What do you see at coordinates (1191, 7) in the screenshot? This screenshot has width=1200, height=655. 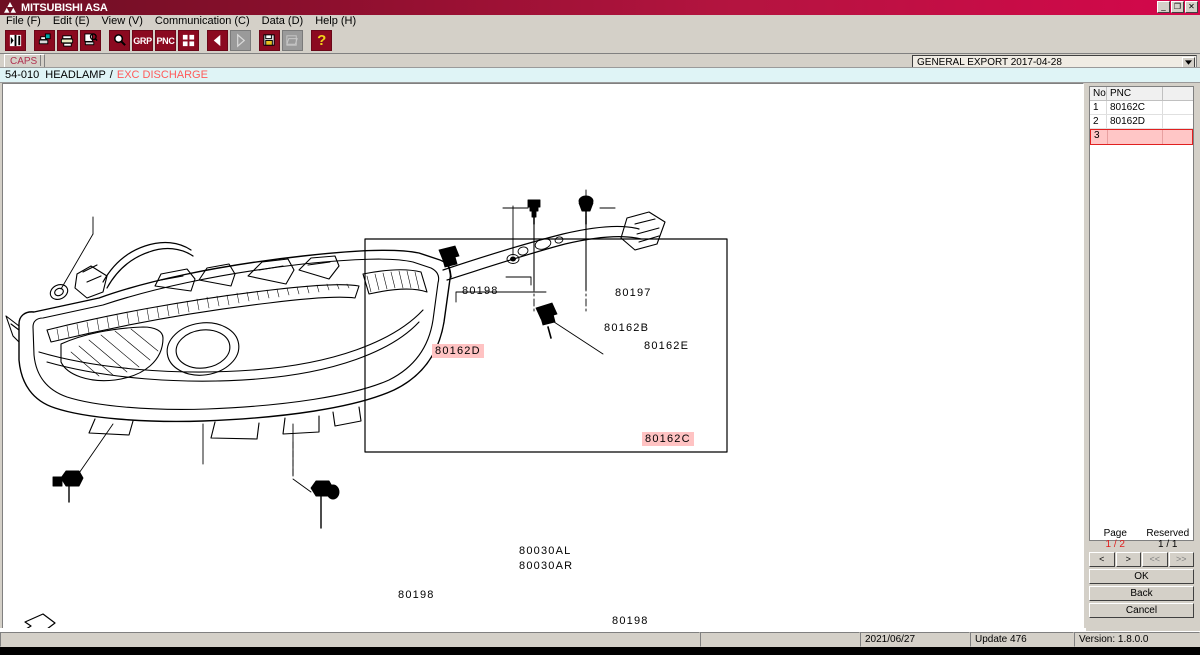 I see `close-button: ✕` at bounding box center [1191, 7].